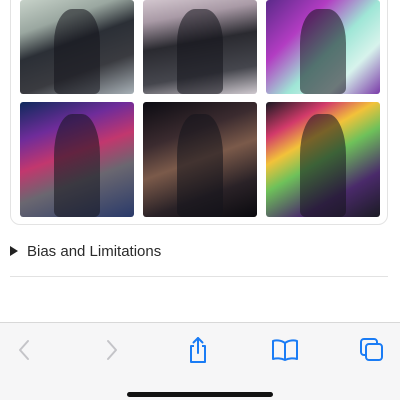 The width and height of the screenshot is (400, 400). I want to click on tabs-button, so click(372, 350).